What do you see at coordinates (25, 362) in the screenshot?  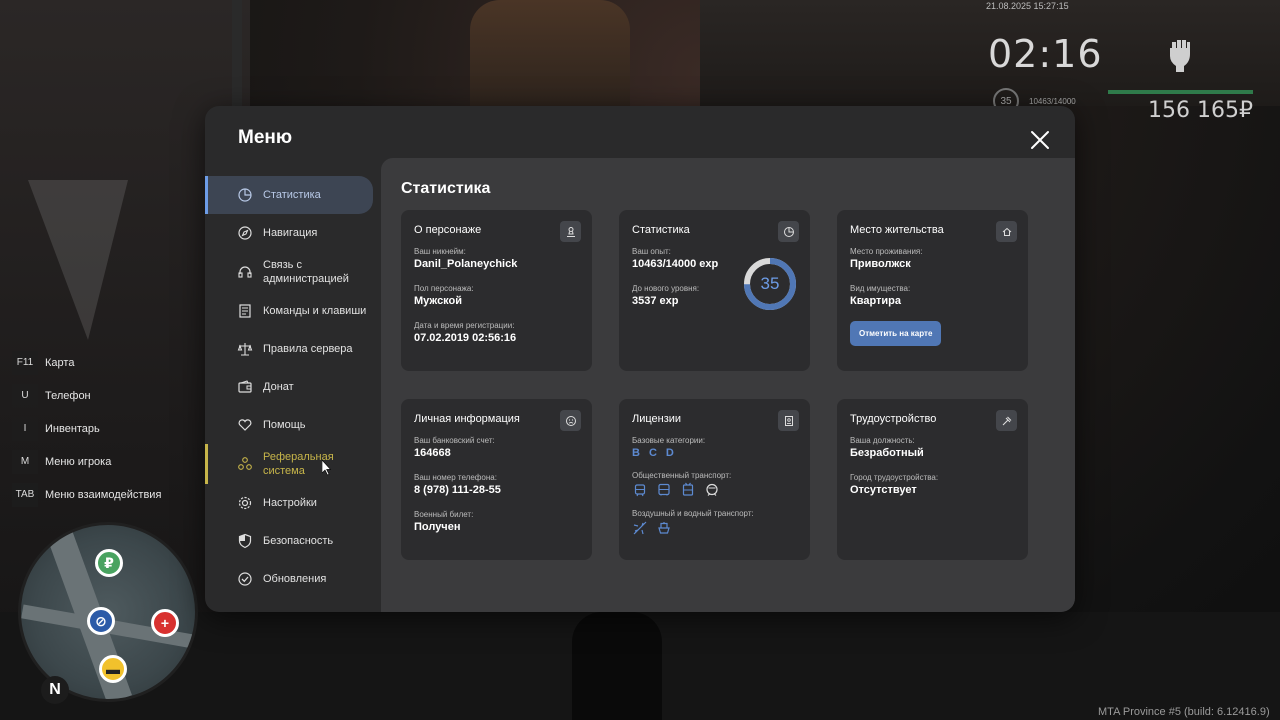 I see `key-cap: F11` at bounding box center [25, 362].